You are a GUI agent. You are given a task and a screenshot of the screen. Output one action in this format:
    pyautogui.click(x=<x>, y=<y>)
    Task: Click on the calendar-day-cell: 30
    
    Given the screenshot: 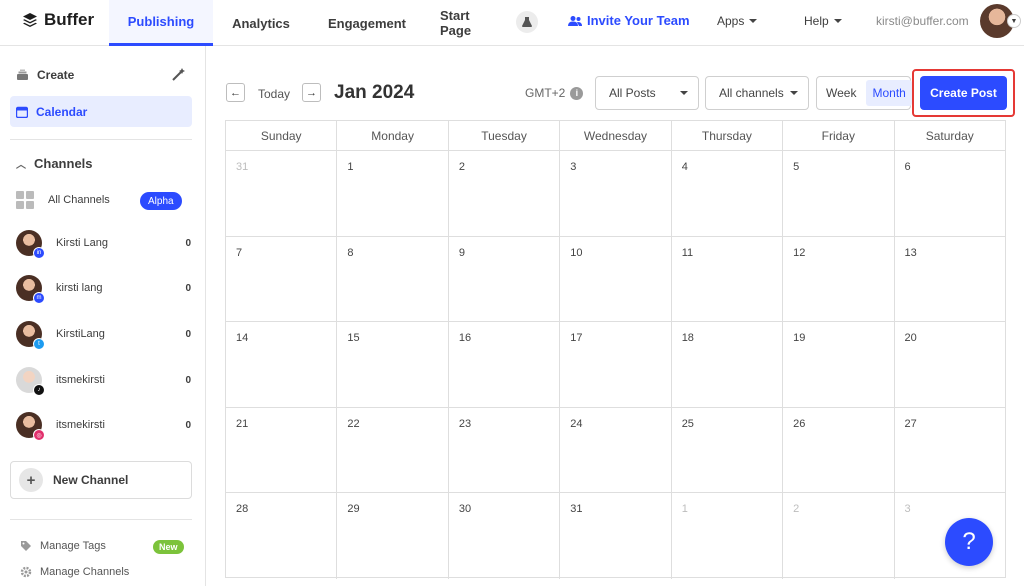 What is the action you would take?
    pyautogui.click(x=505, y=536)
    